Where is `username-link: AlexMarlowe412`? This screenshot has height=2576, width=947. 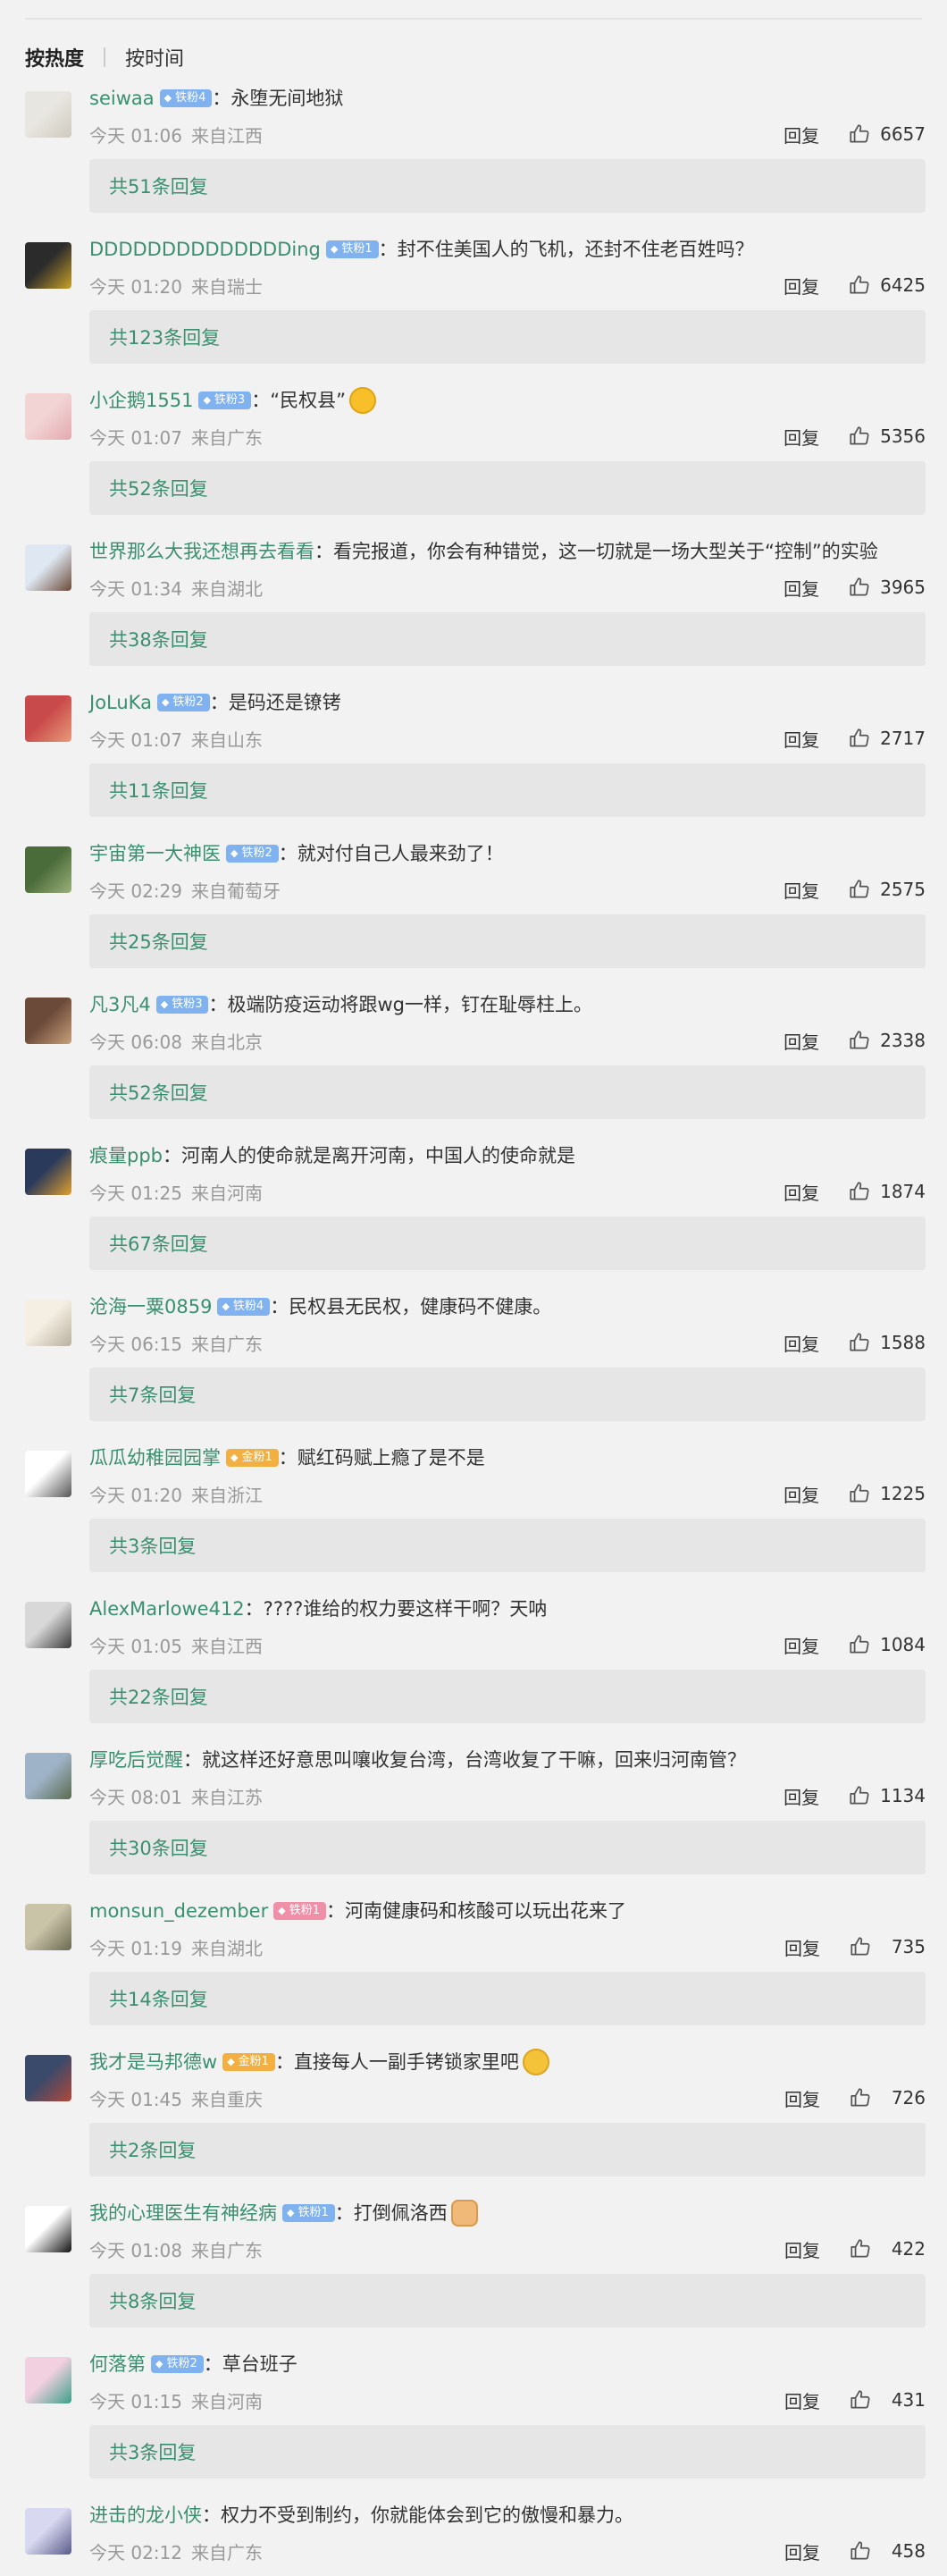
username-link: AlexMarlowe412 is located at coordinates (167, 1609).